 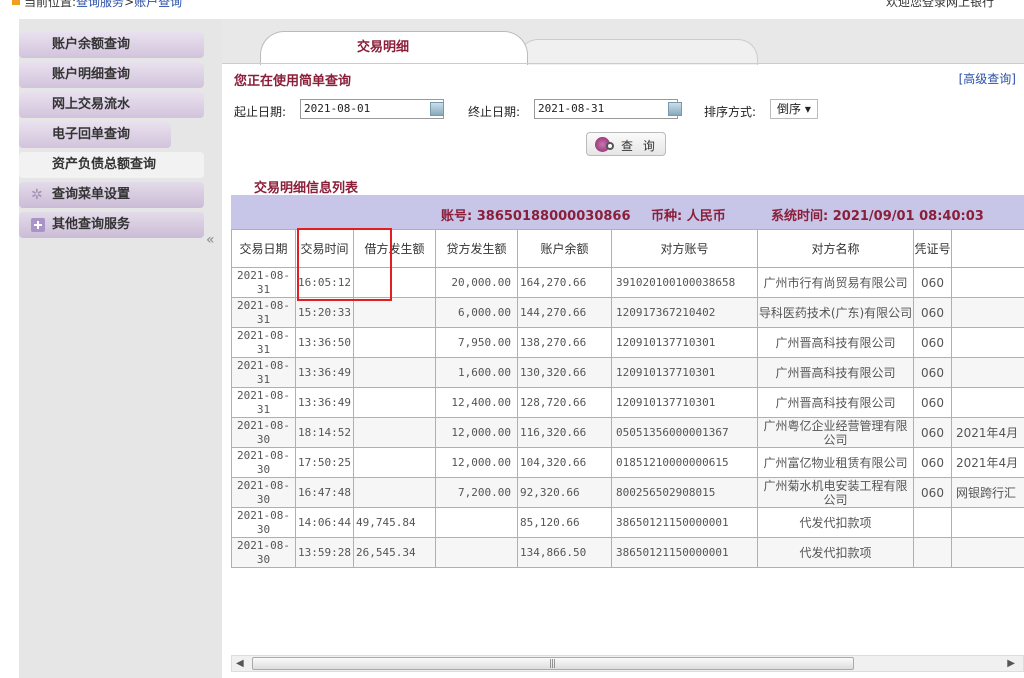 I want to click on tab-transaction-detail: 交易明细, so click(x=394, y=48).